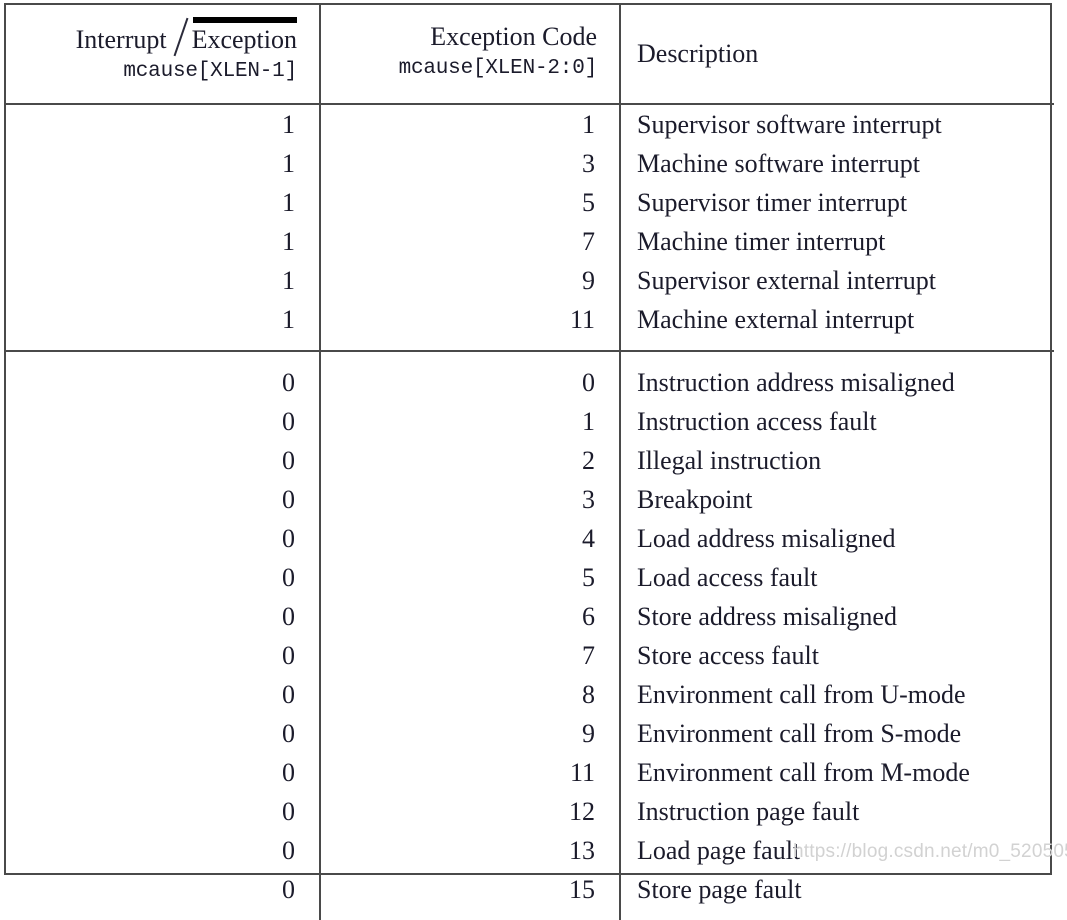  I want to click on cell-exception-code: 13, so click(470, 850).